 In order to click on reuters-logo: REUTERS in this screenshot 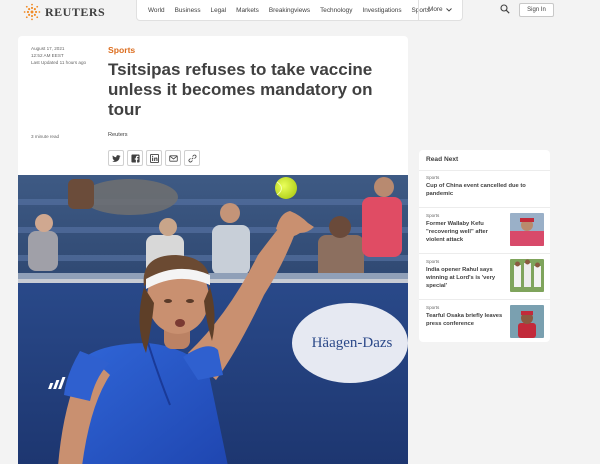, I will do `click(64, 12)`.